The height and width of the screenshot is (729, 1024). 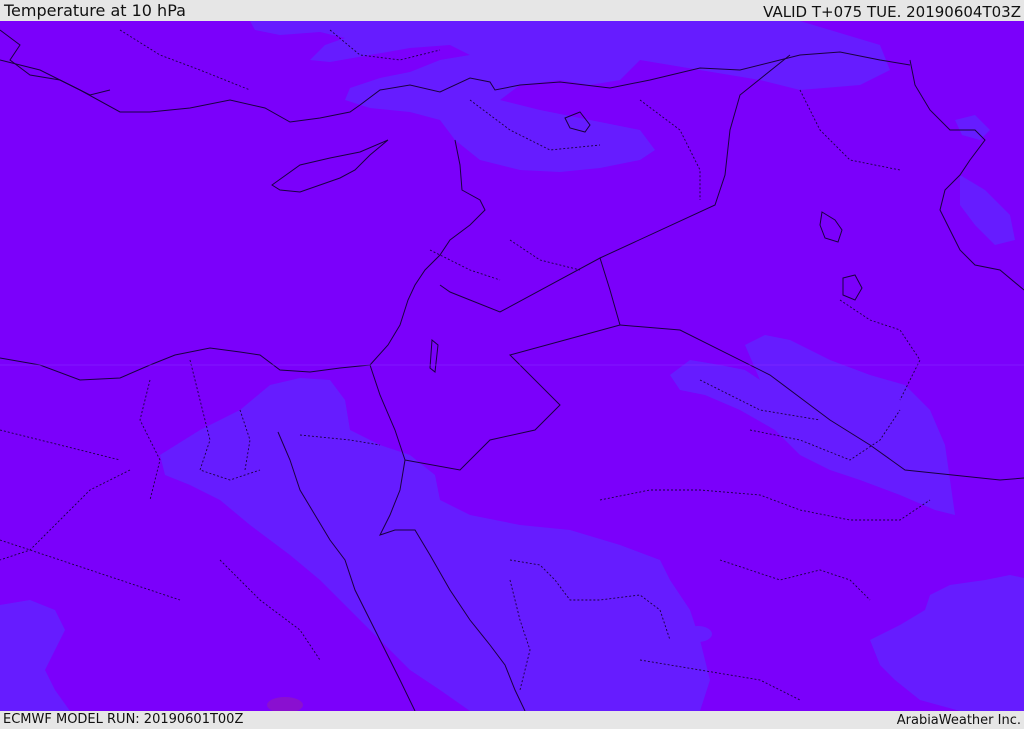 What do you see at coordinates (892, 12) in the screenshot?
I see `valid-time: VALID T+075 TUE. 20190604T03Z` at bounding box center [892, 12].